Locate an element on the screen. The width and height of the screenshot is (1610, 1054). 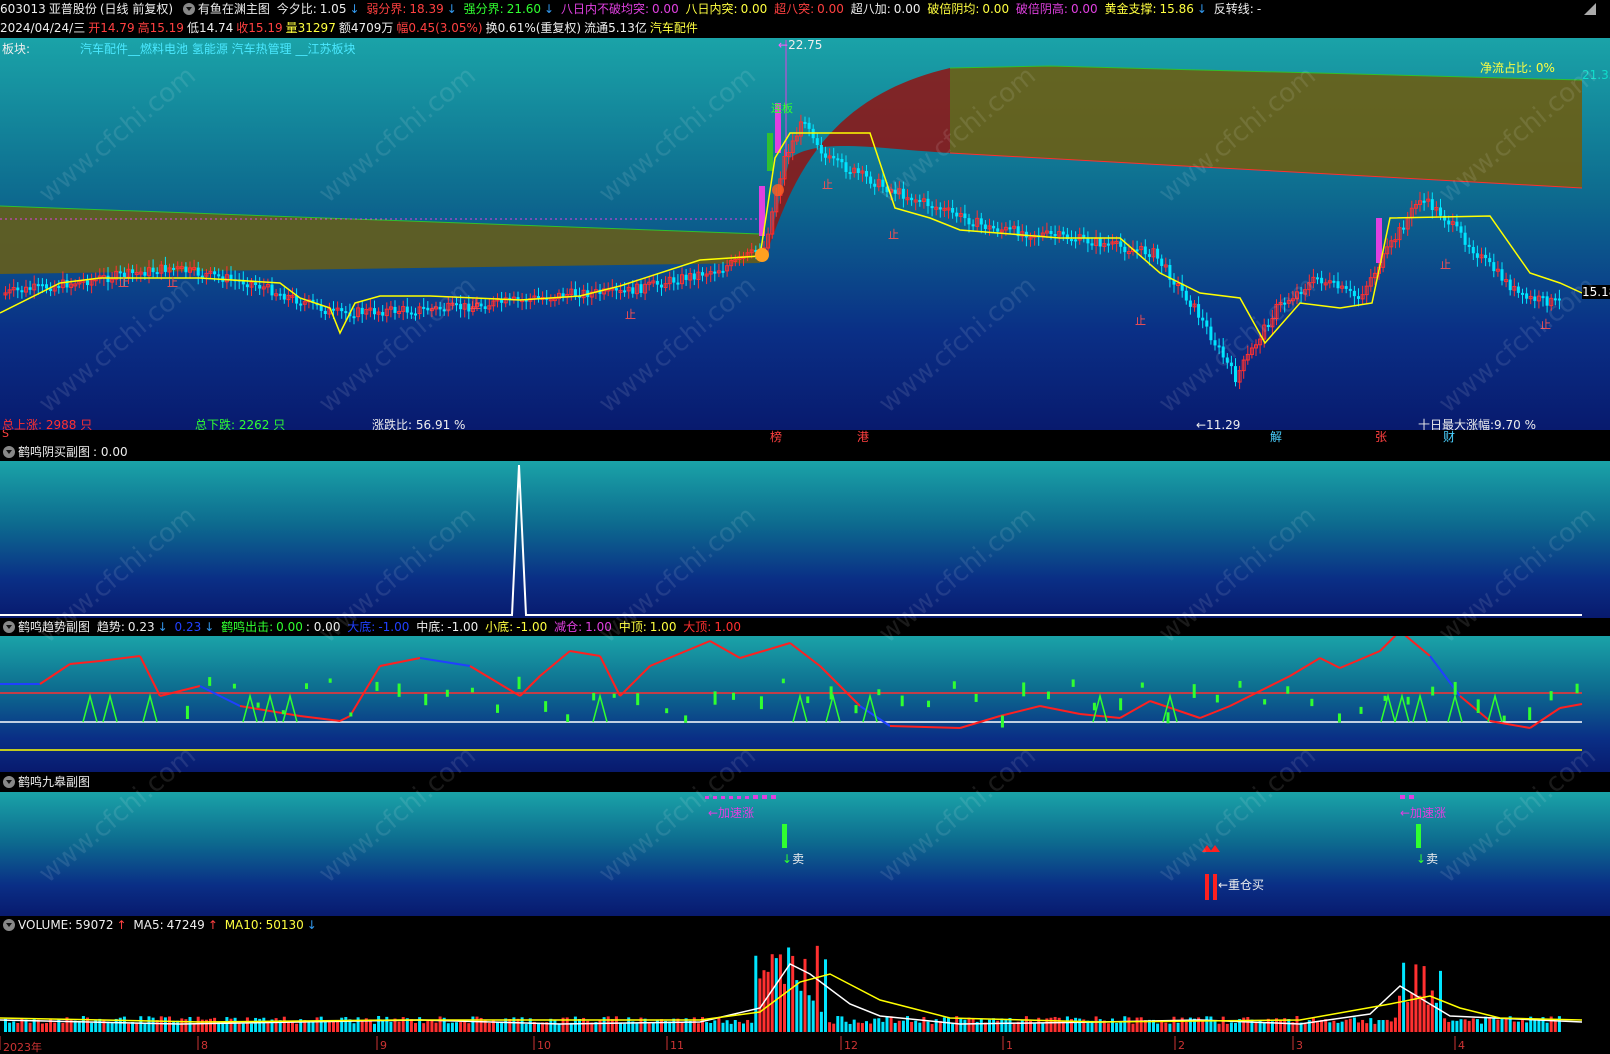
sell-signal-bar is located at coordinates (784, 836).